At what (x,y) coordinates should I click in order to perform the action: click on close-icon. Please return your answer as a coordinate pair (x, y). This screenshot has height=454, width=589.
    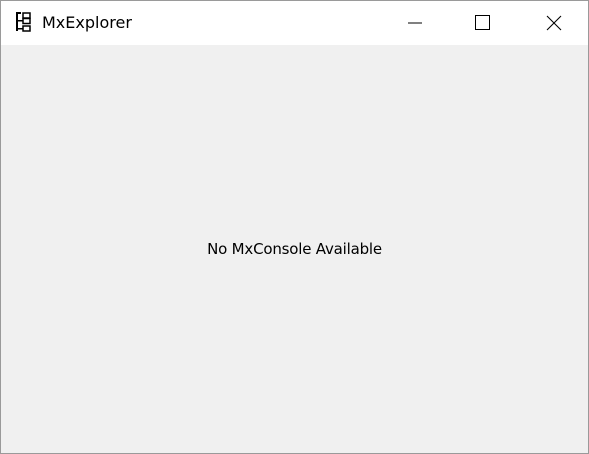
    Looking at the image, I should click on (554, 23).